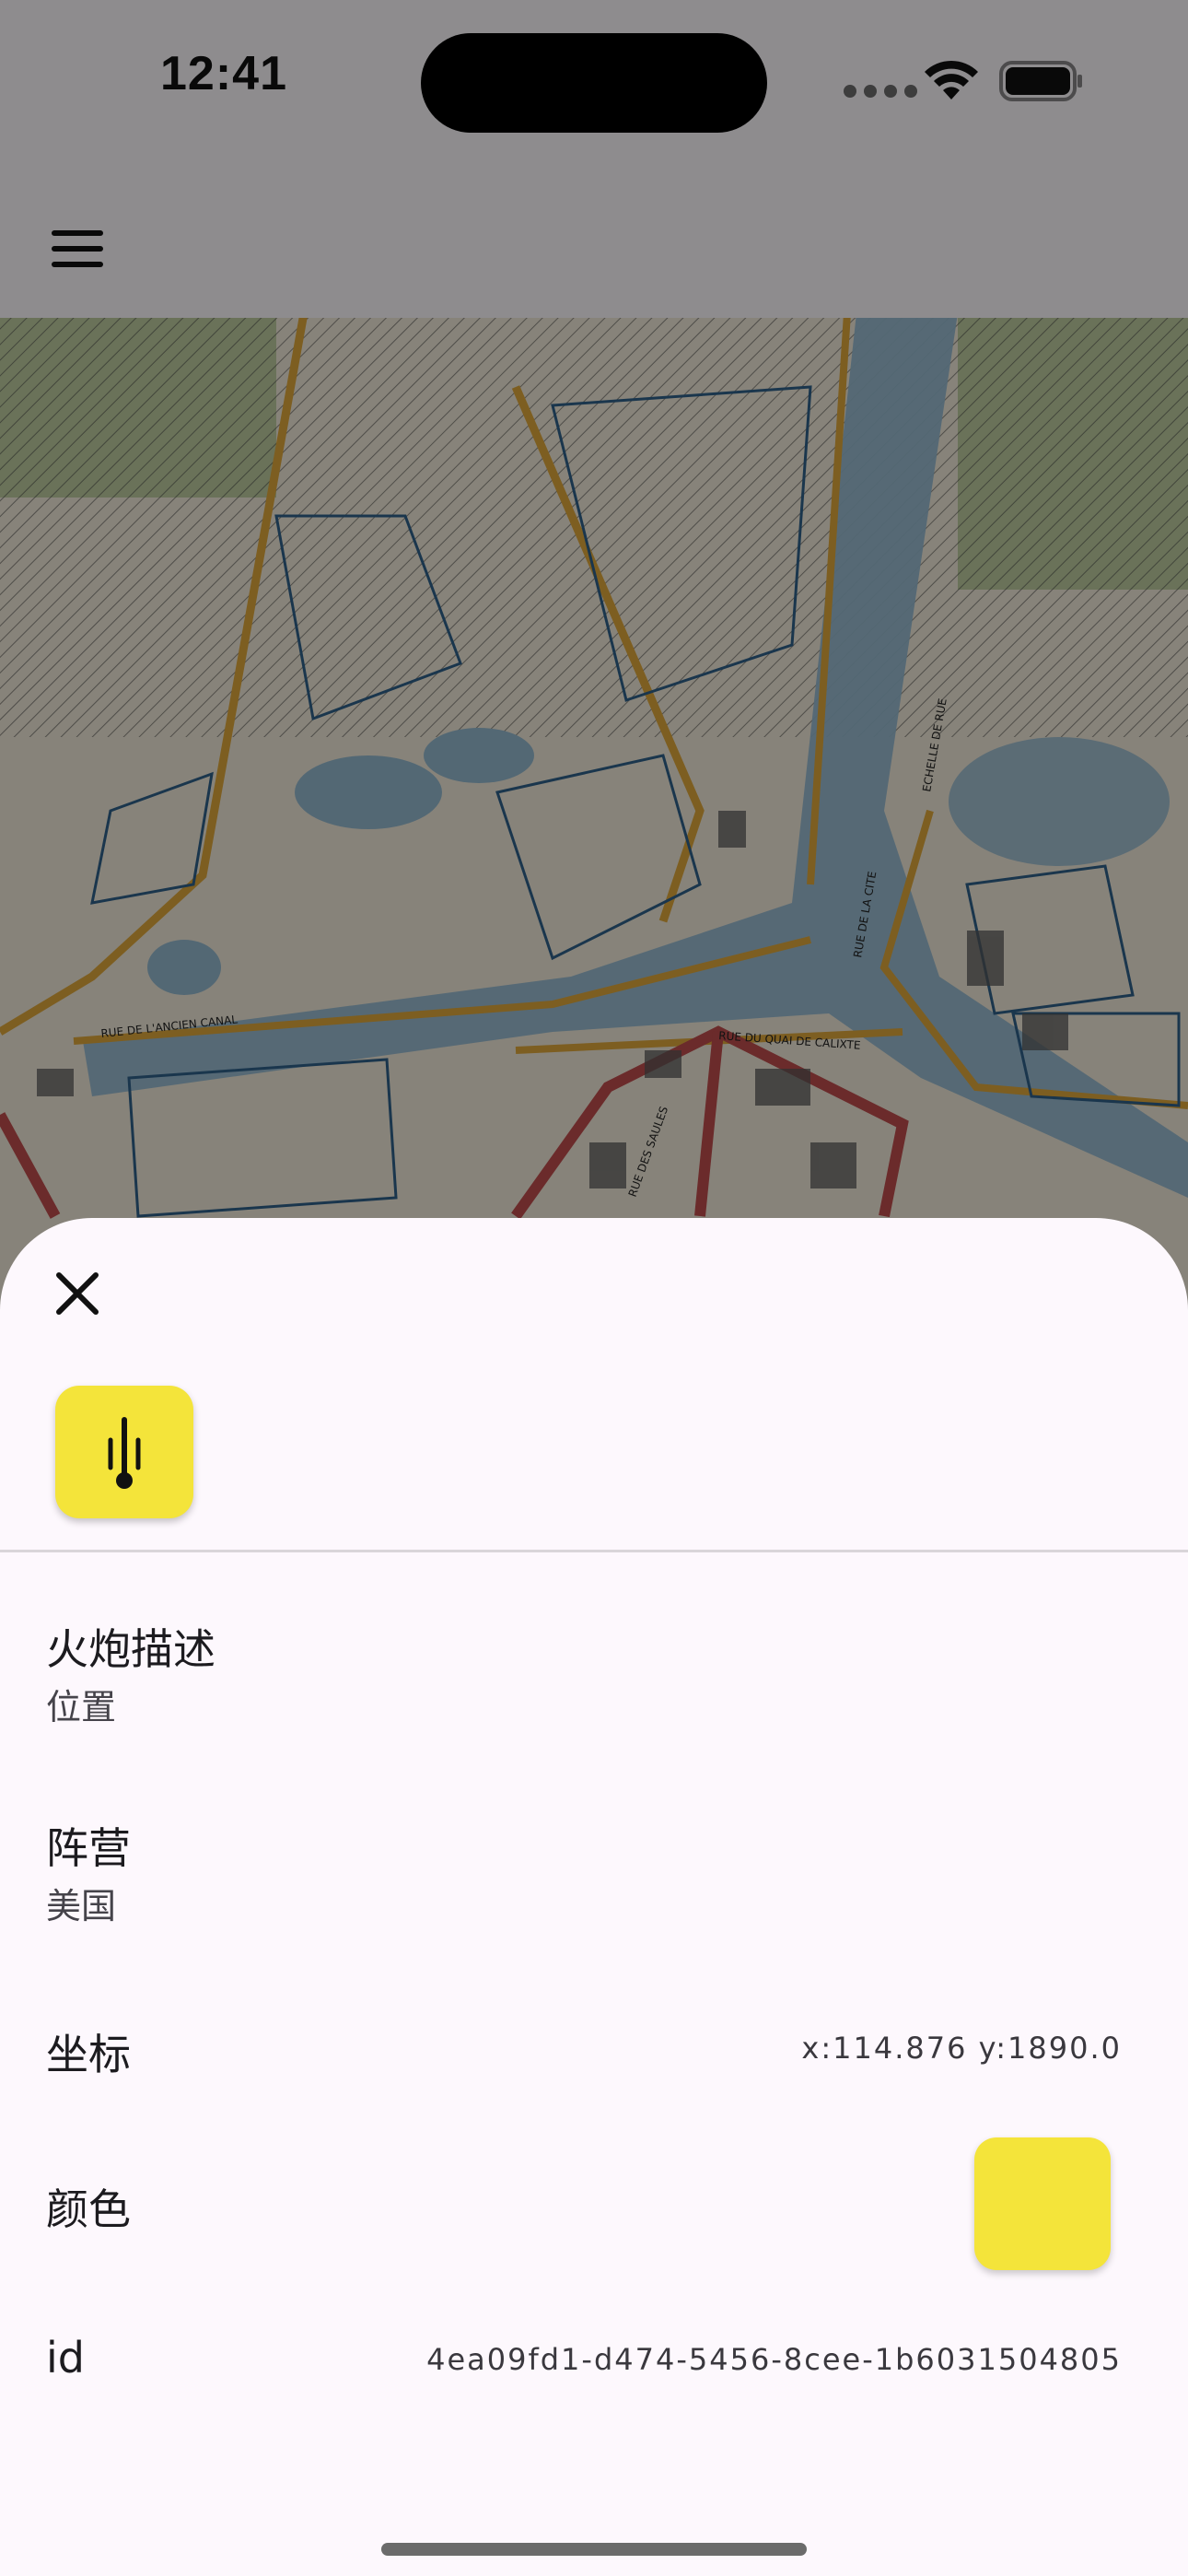 The width and height of the screenshot is (1188, 2576). What do you see at coordinates (594, 1551) in the screenshot?
I see `divider` at bounding box center [594, 1551].